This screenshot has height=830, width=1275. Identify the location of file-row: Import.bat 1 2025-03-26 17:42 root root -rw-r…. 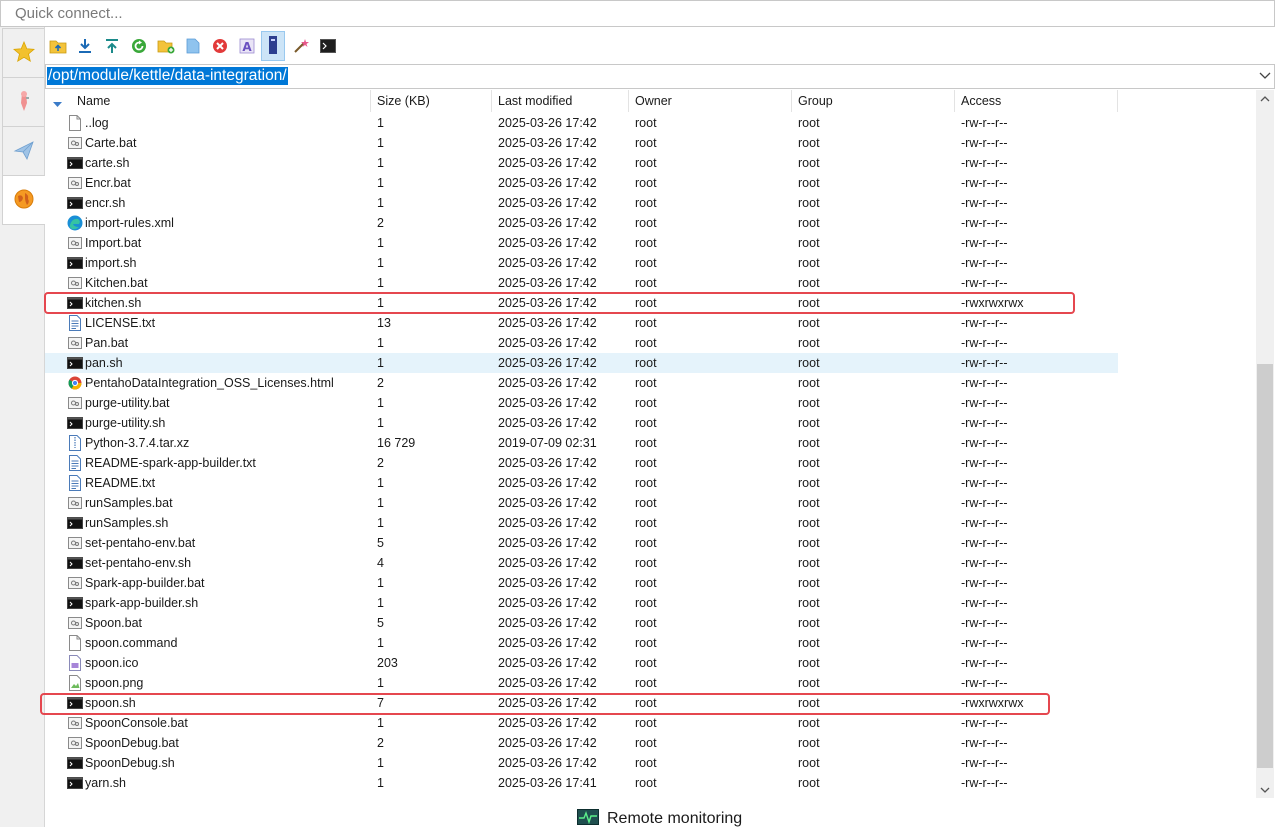
(581, 243).